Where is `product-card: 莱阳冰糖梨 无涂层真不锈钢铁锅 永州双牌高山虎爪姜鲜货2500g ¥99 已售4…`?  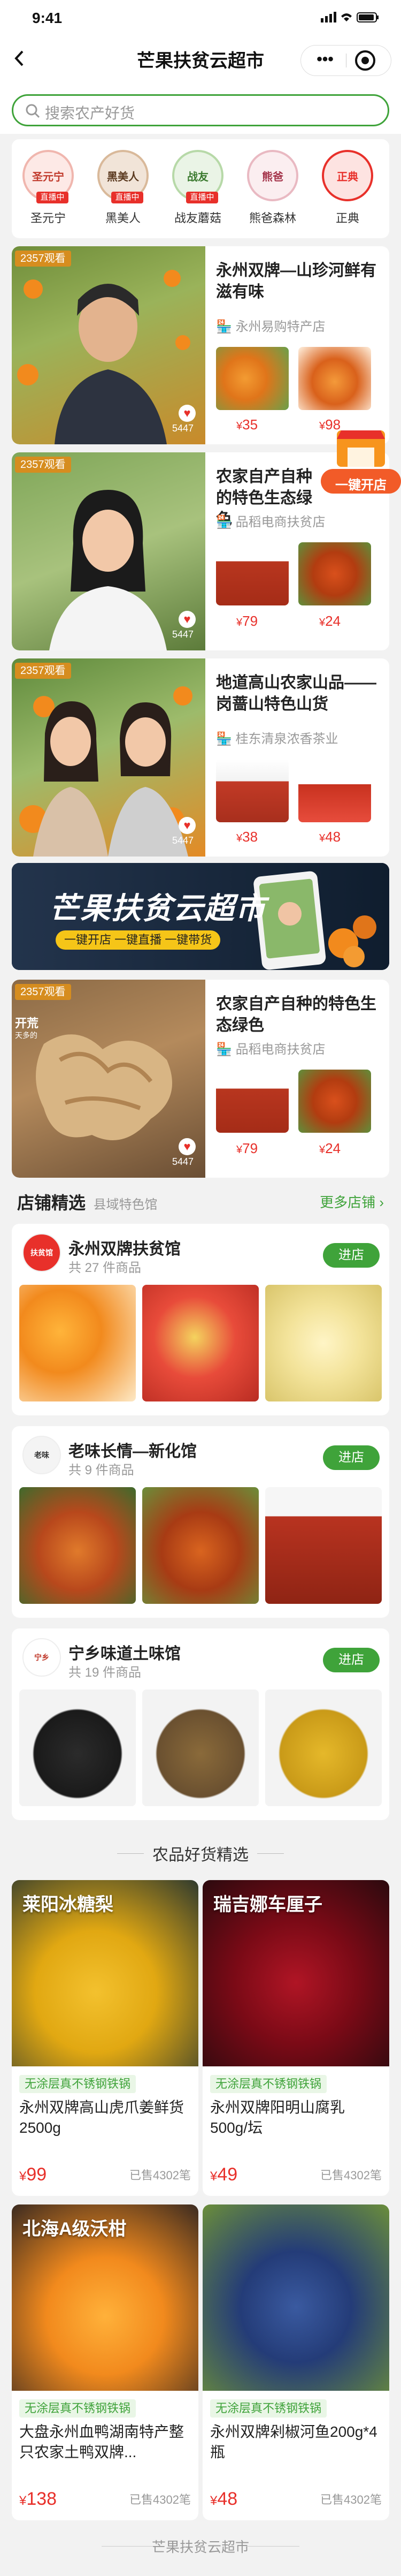 product-card: 莱阳冰糖梨 无涂层真不锈钢铁锅 永州双牌高山虎爪姜鲜货2500g ¥99 已售4… is located at coordinates (105, 2038).